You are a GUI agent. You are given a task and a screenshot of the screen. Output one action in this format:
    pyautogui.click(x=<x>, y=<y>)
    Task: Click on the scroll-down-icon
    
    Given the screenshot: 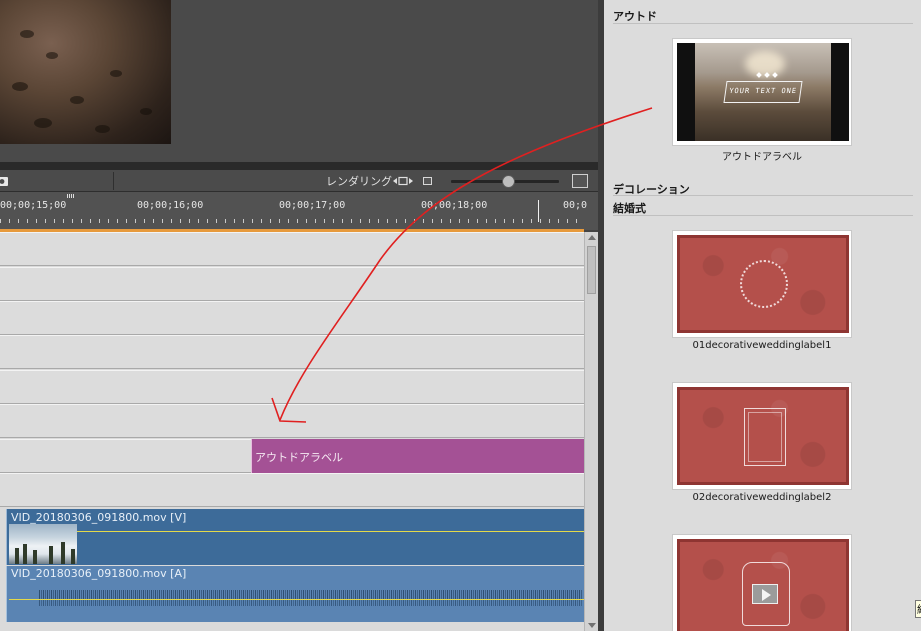 What is the action you would take?
    pyautogui.click(x=592, y=625)
    